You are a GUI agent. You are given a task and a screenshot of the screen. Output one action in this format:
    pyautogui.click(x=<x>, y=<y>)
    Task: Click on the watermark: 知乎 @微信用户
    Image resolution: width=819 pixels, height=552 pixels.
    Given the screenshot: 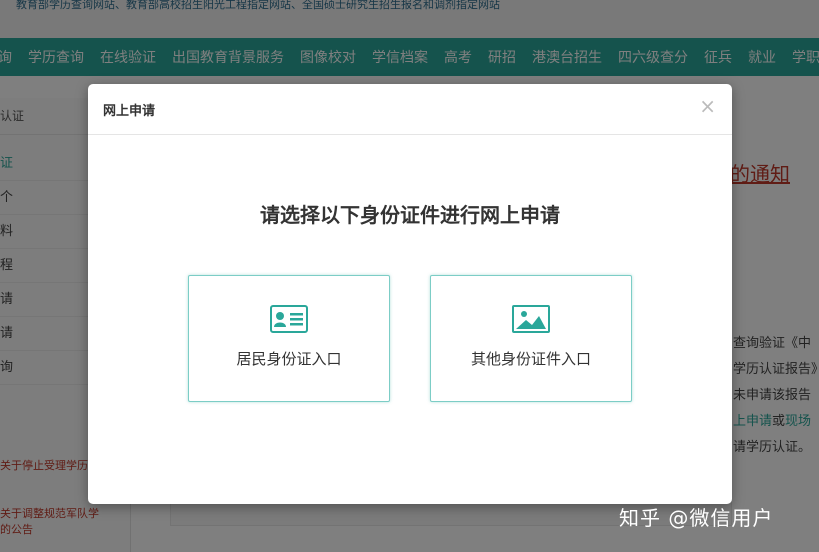 What is the action you would take?
    pyautogui.click(x=696, y=518)
    